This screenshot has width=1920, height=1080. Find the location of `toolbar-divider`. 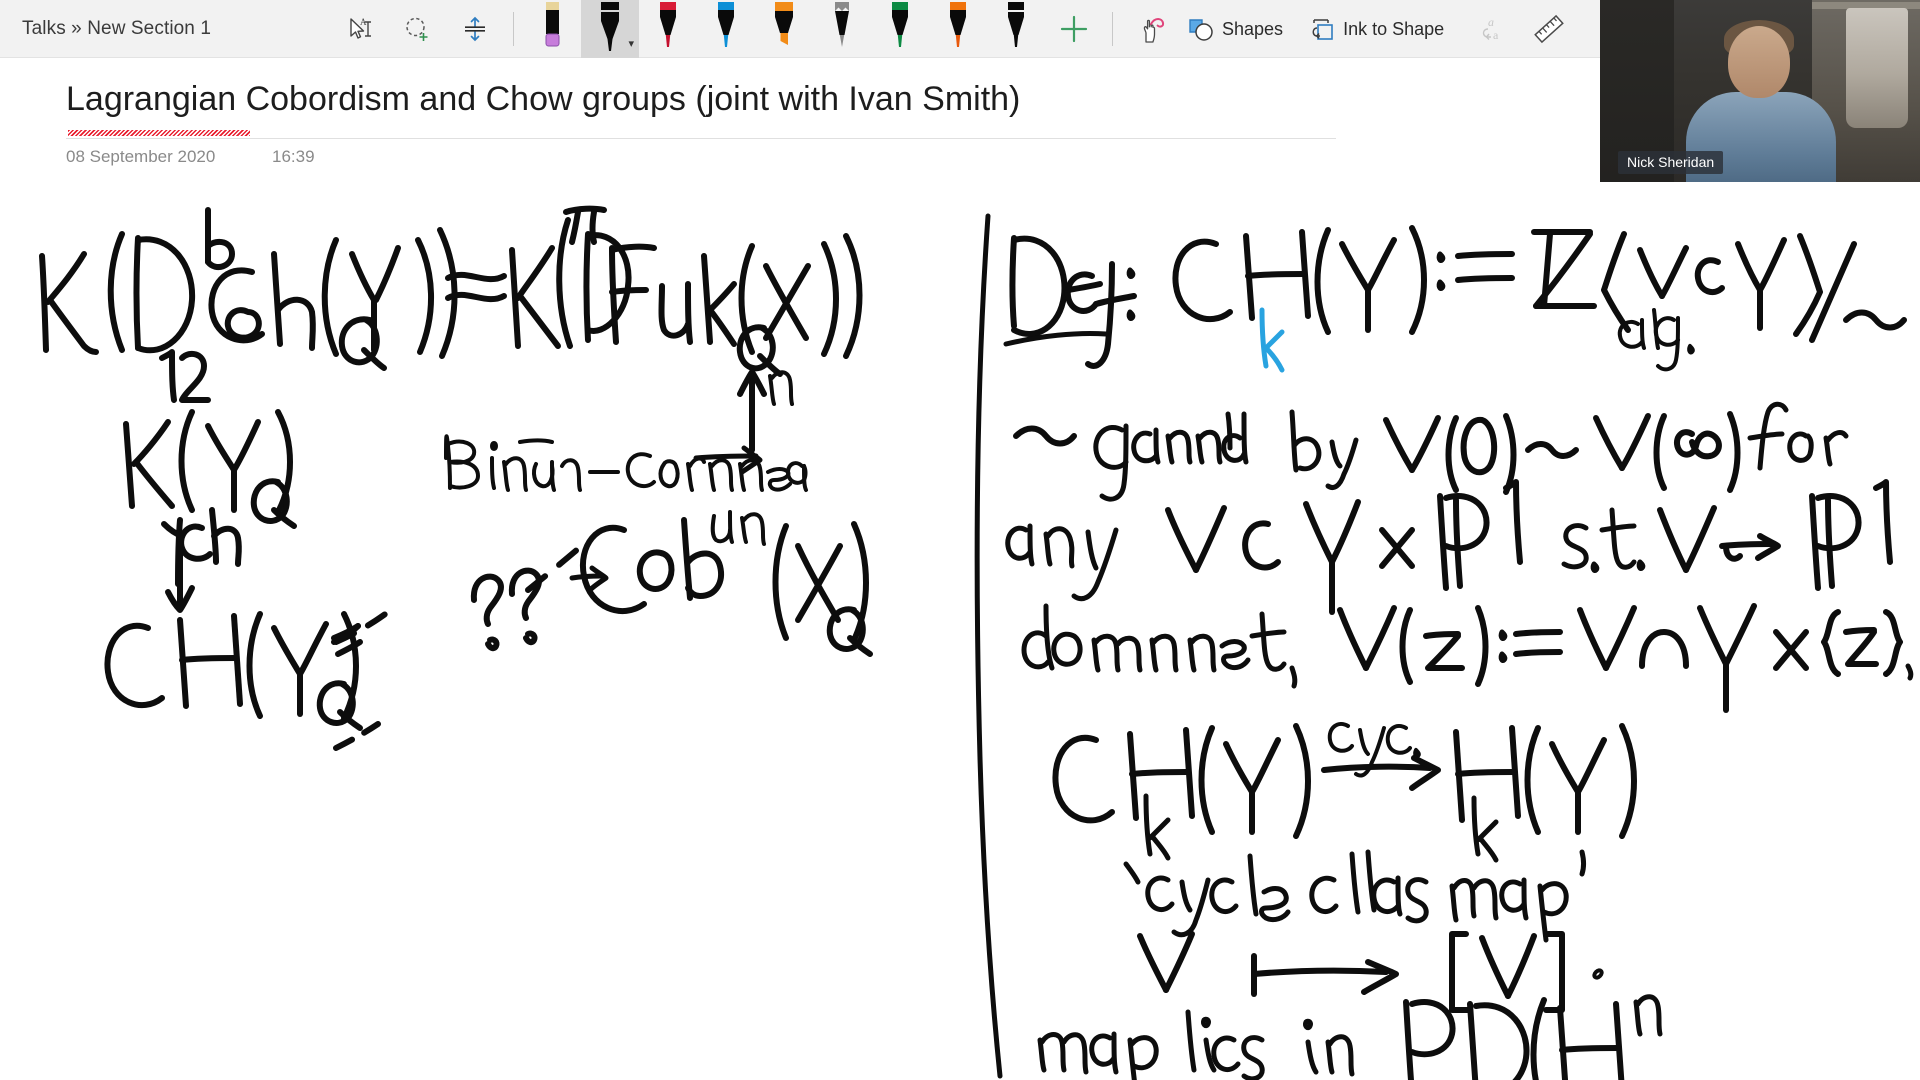

toolbar-divider is located at coordinates (513, 29).